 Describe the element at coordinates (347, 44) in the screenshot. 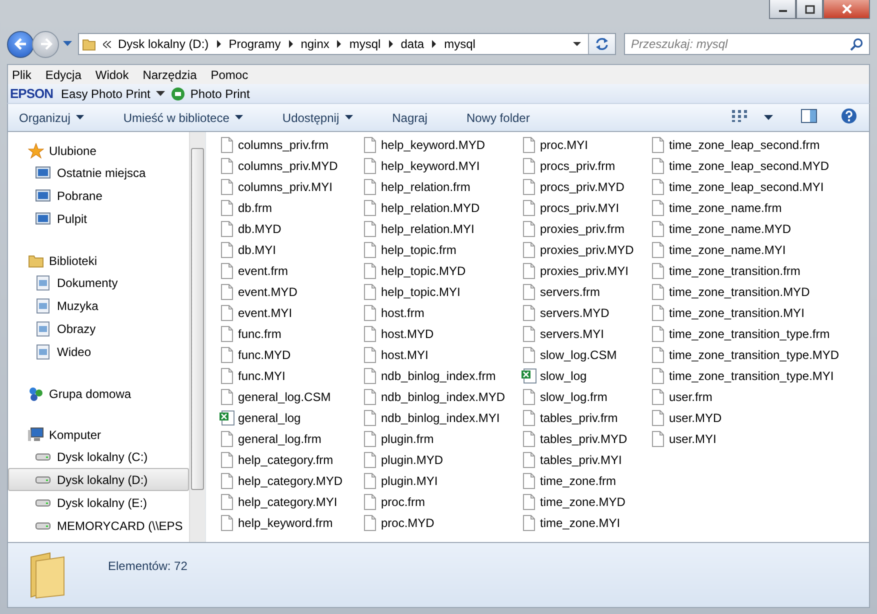

I see `address-bar: Dysk lokalny (D:) Programy nginx mysql data mysql` at that location.